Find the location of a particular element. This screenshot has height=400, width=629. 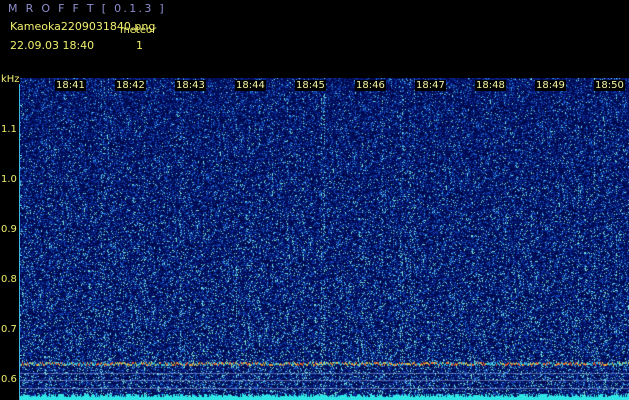

freq-tick: 0.8 is located at coordinates (9, 279).